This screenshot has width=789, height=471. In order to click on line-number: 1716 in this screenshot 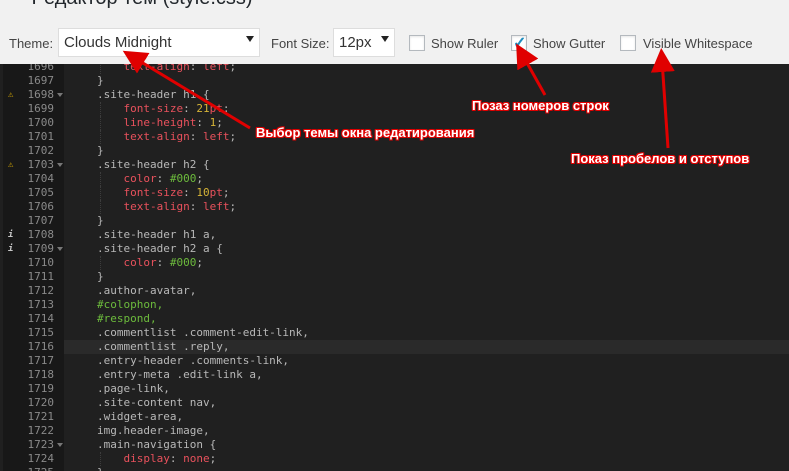, I will do `click(41, 346)`.